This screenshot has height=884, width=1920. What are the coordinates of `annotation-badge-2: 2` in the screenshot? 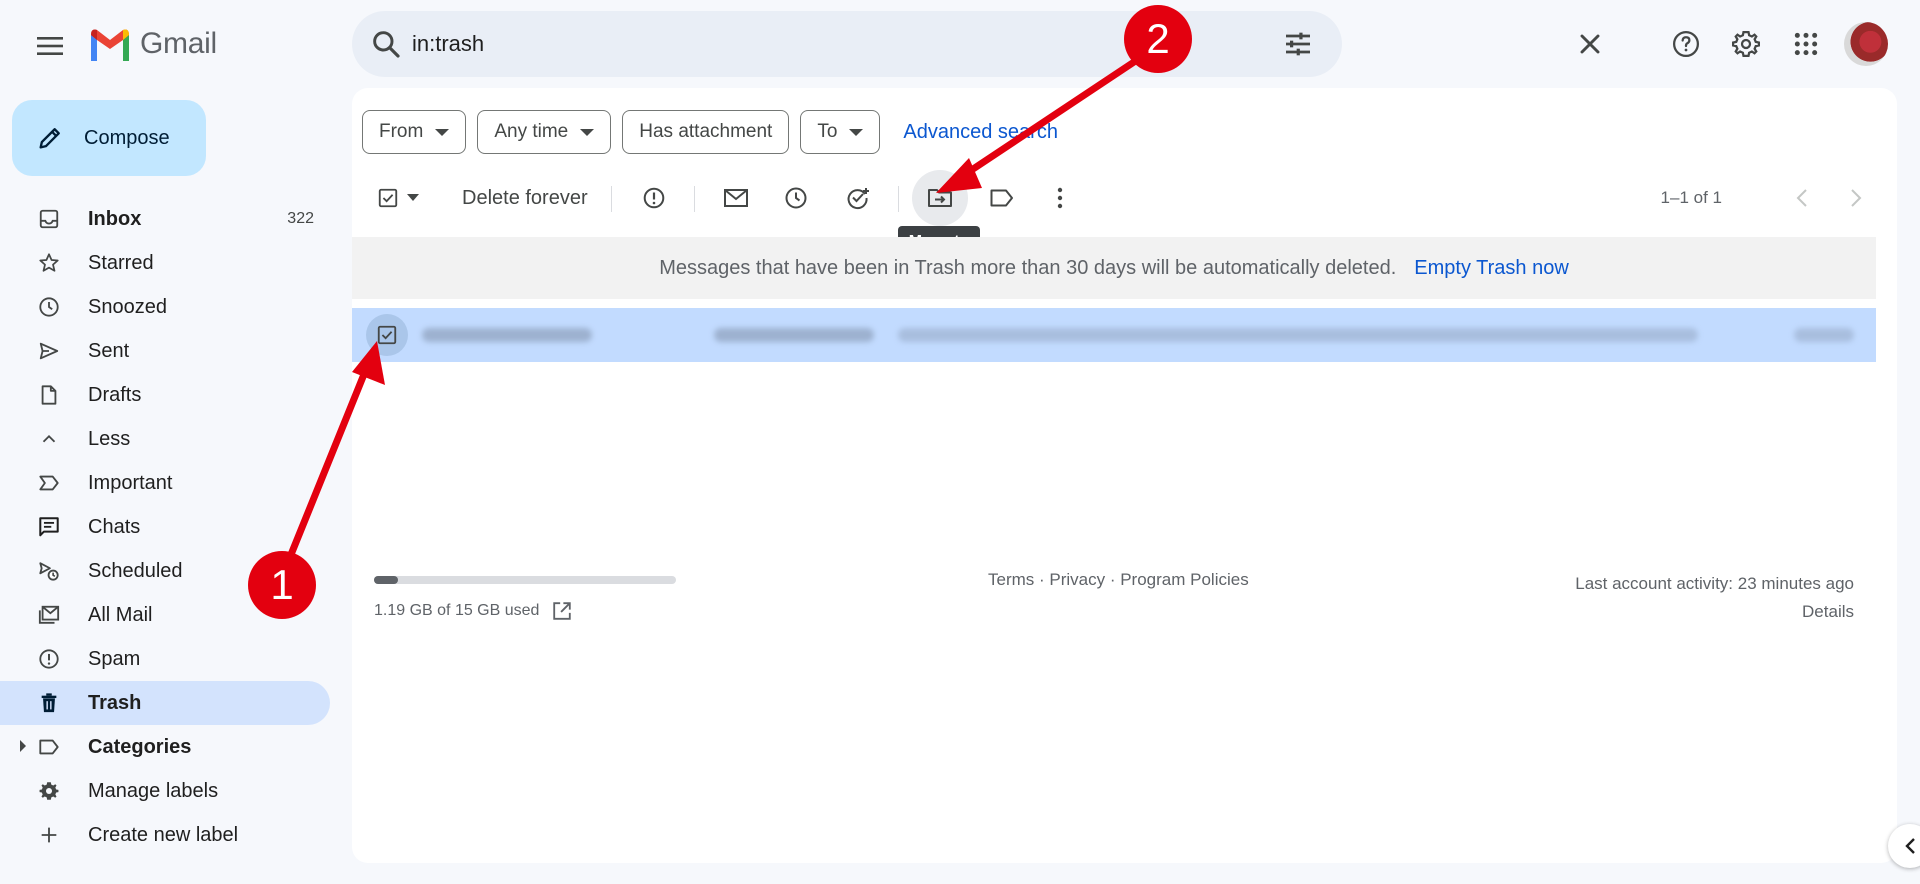 It's located at (1158, 39).